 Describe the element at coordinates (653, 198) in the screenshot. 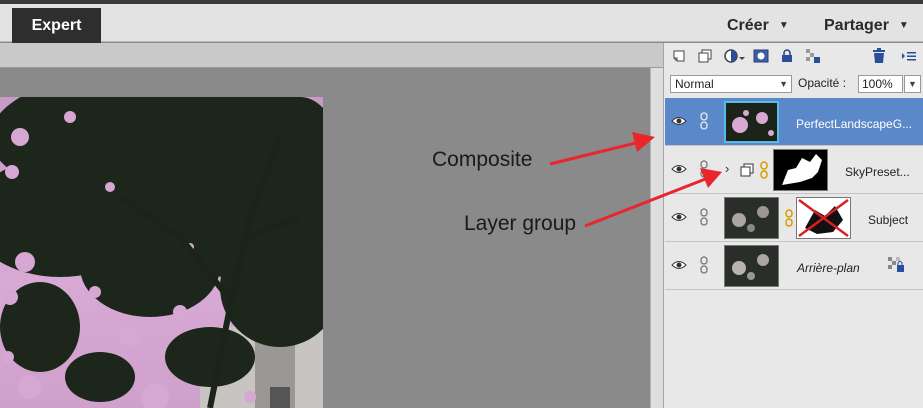

I see `arrow-to-layer-group` at that location.